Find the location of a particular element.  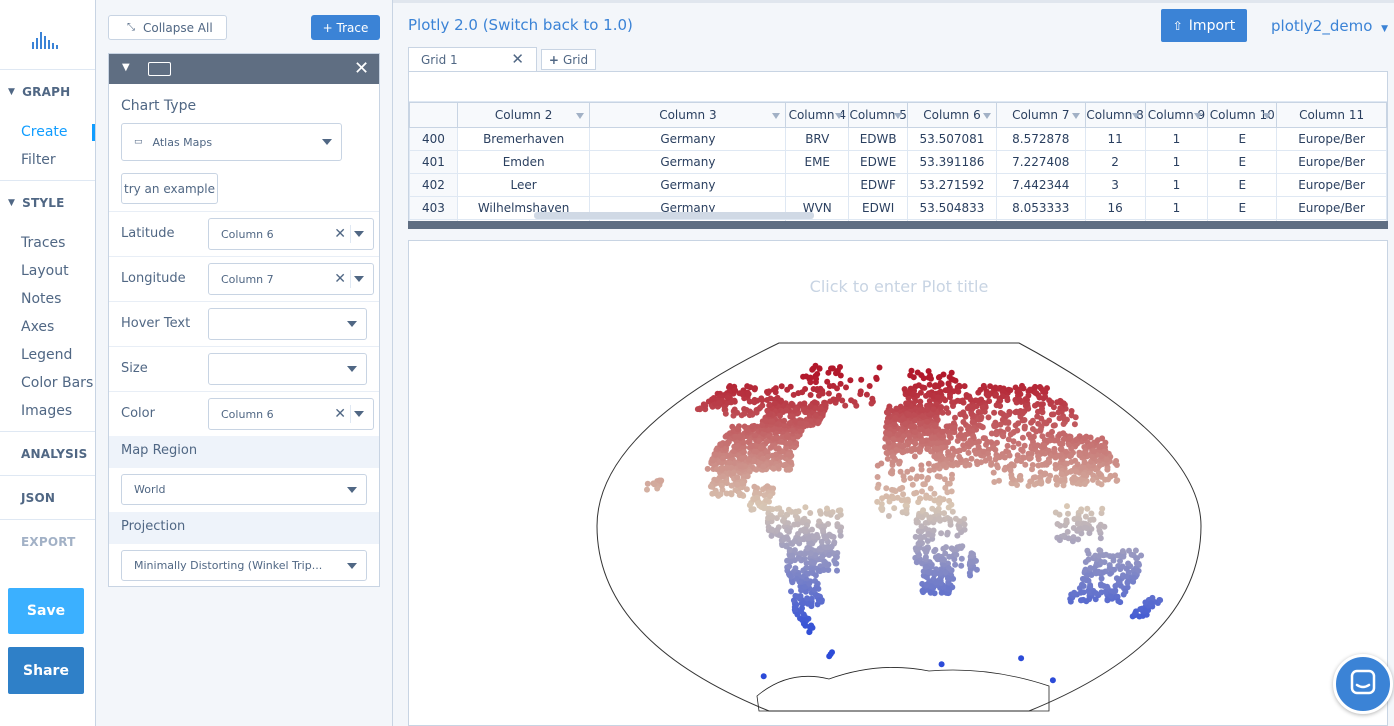

add-trace-button: + Trace is located at coordinates (345, 27).